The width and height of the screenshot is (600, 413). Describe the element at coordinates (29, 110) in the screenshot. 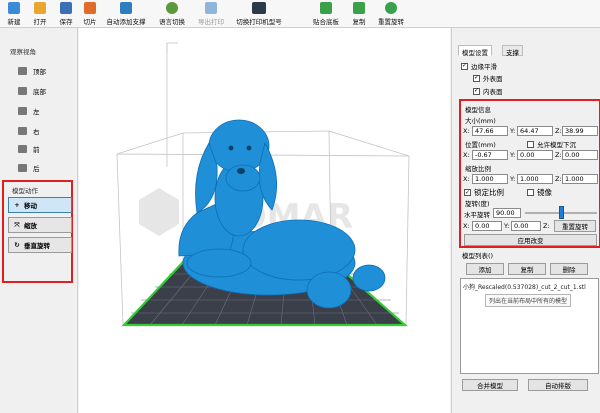

I see `view-left-button: 左` at that location.